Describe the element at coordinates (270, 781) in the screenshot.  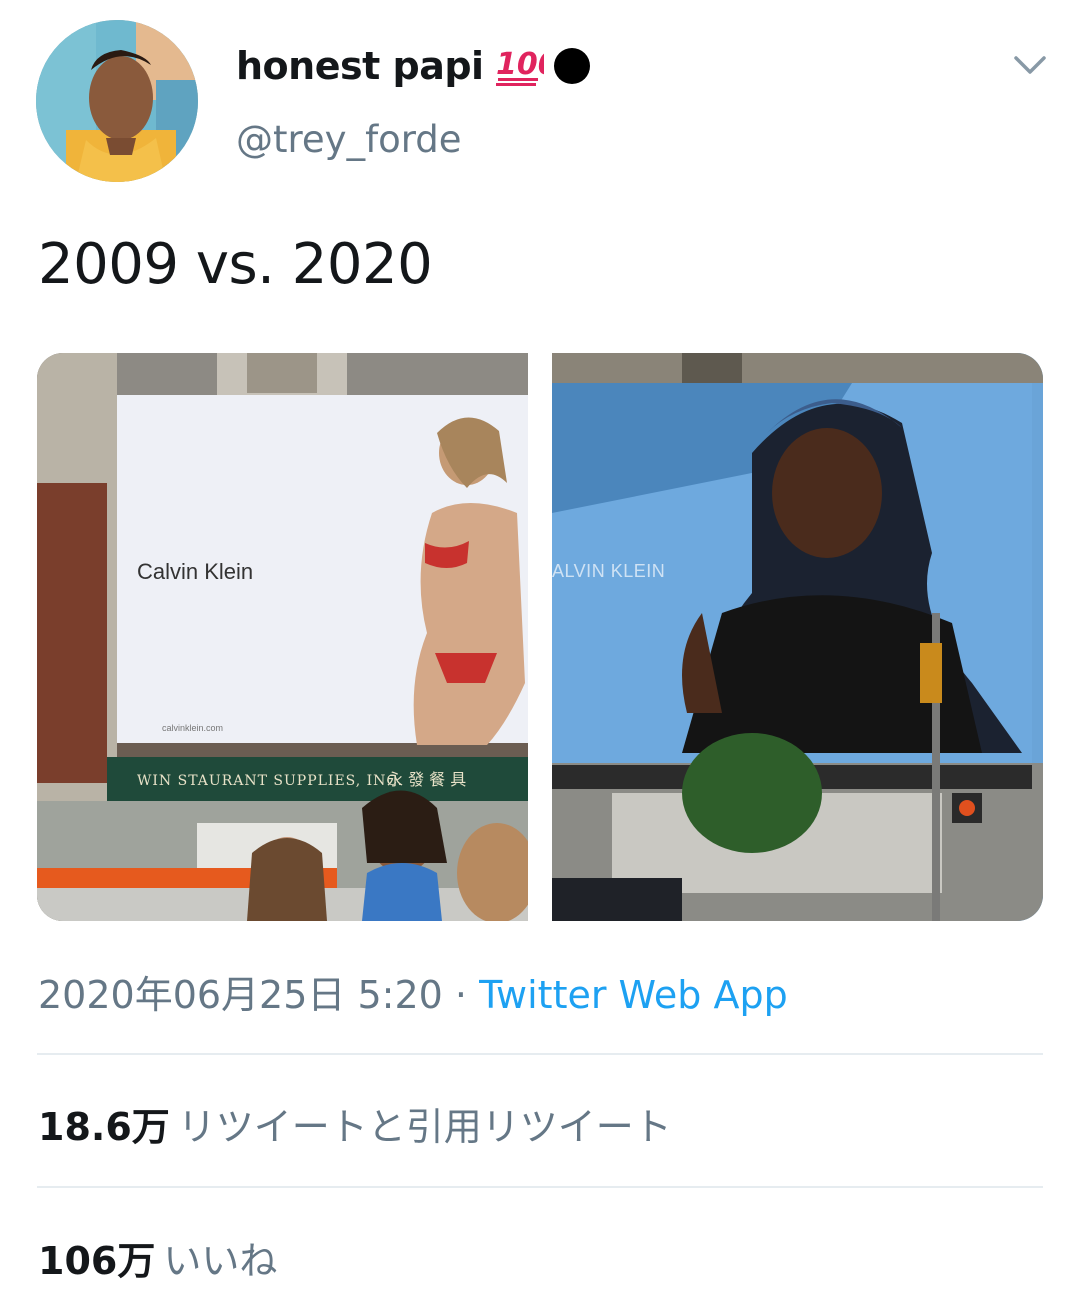
I see `store-sign-text: WIN STAURANT SUPPLIES, INC.` at that location.